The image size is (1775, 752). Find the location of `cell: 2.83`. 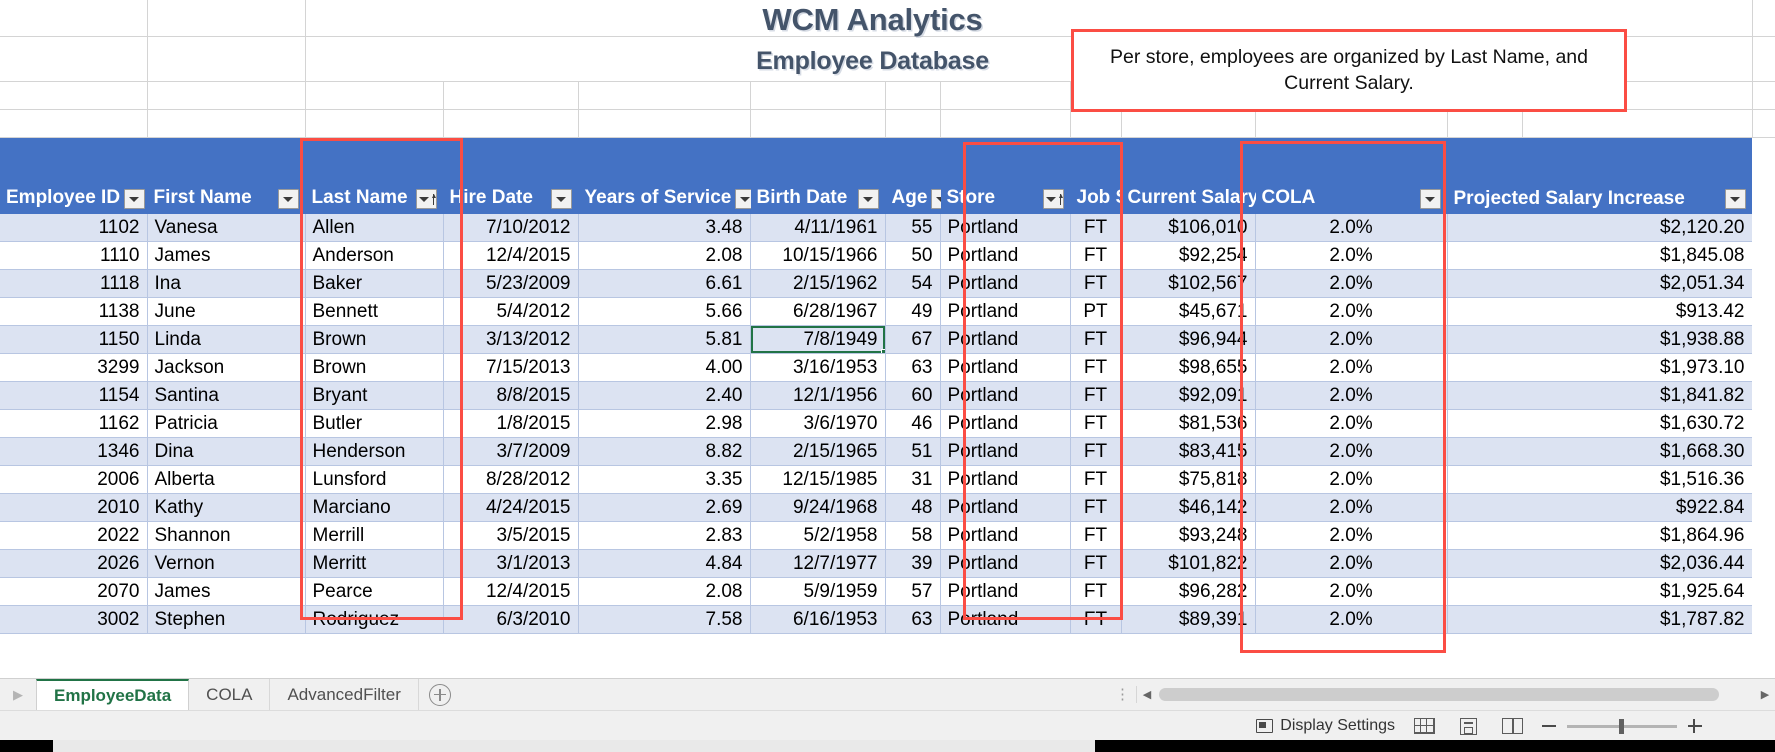

cell: 2.83 is located at coordinates (664, 535).